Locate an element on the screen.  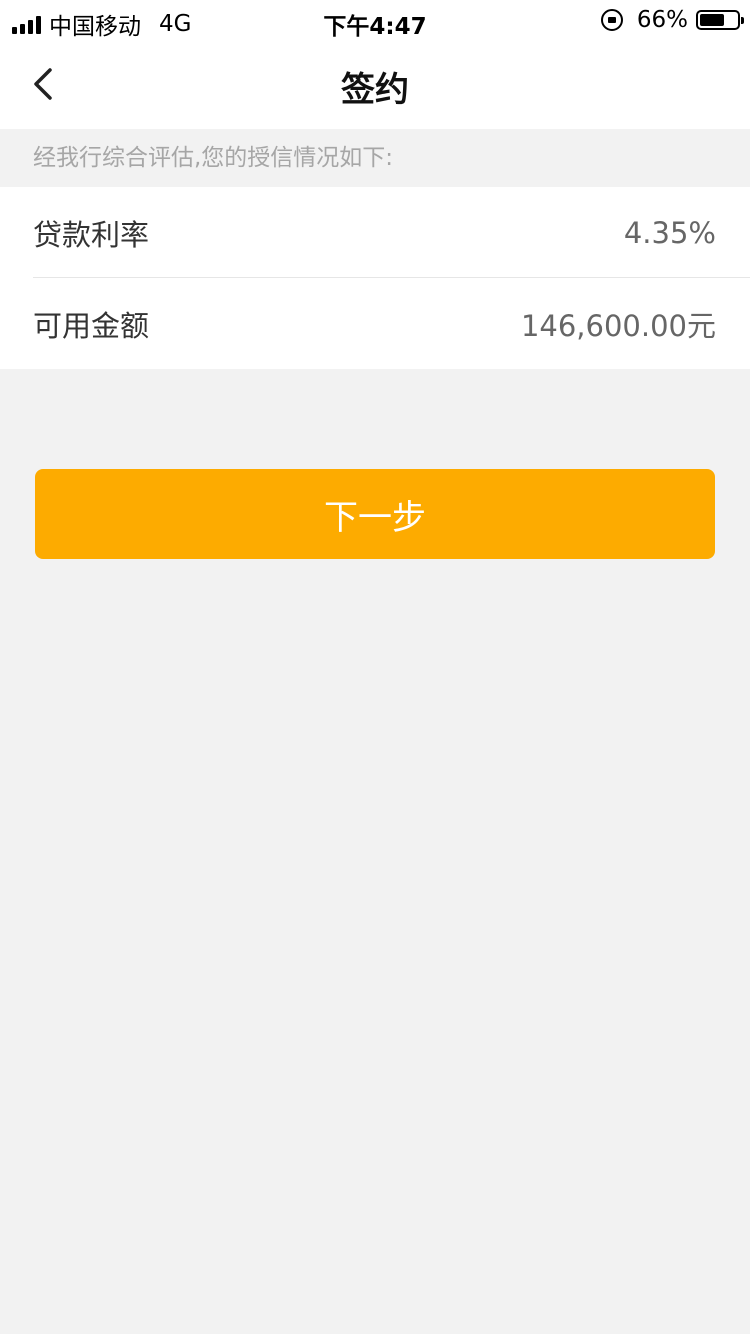
credit-notice: 经我行综合评估,您的授信情况如下: is located at coordinates (375, 158).